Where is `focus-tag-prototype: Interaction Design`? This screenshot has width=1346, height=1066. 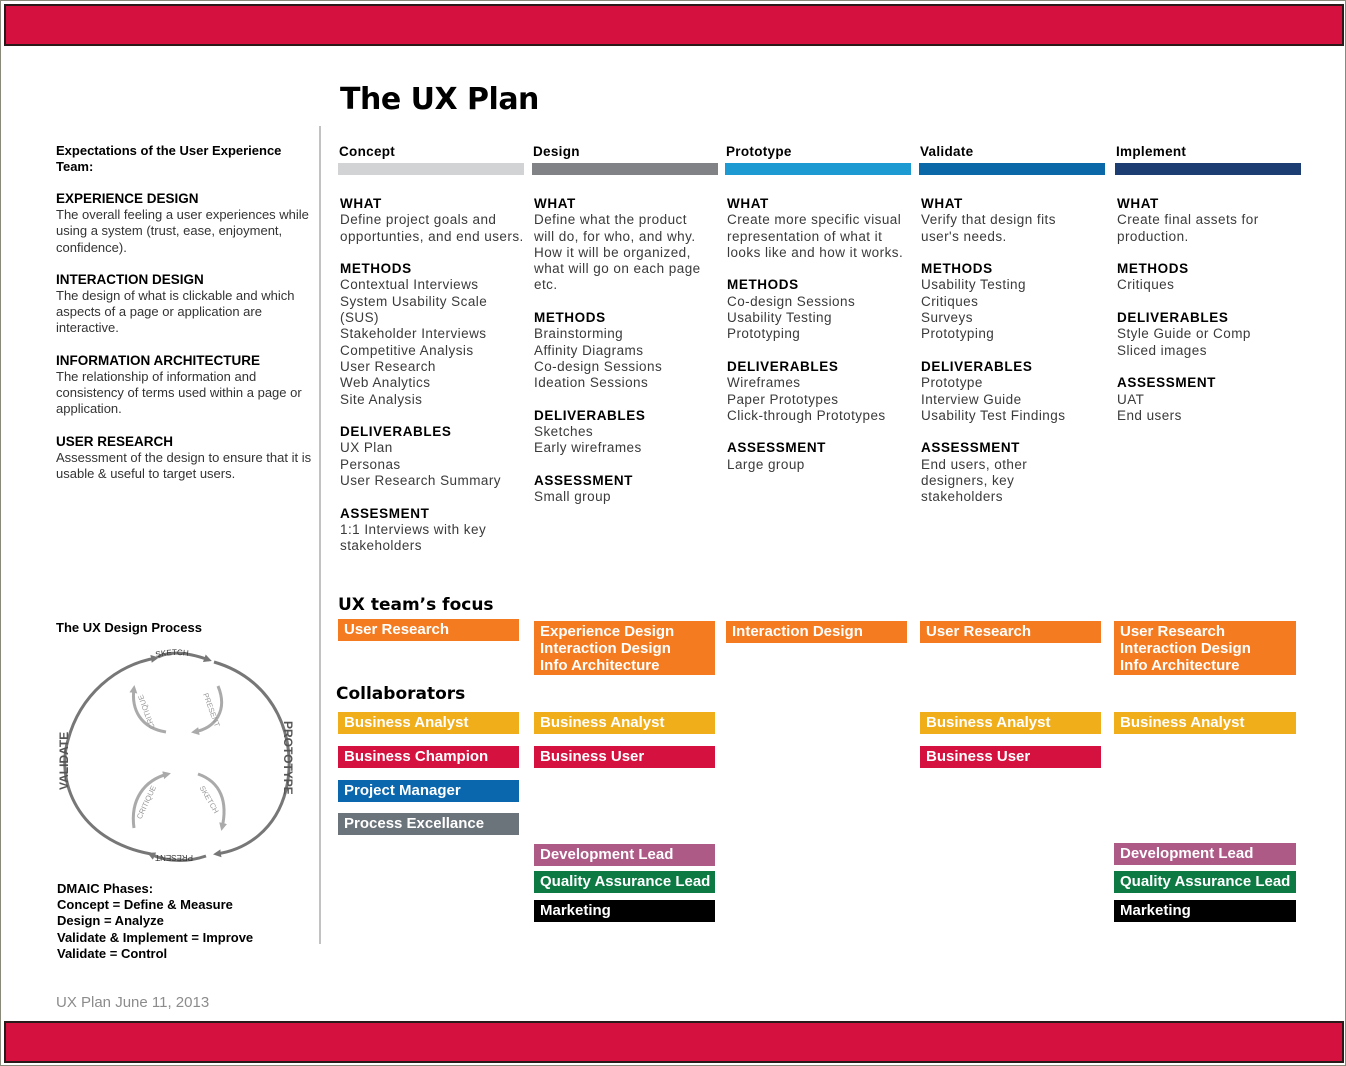 focus-tag-prototype: Interaction Design is located at coordinates (816, 632).